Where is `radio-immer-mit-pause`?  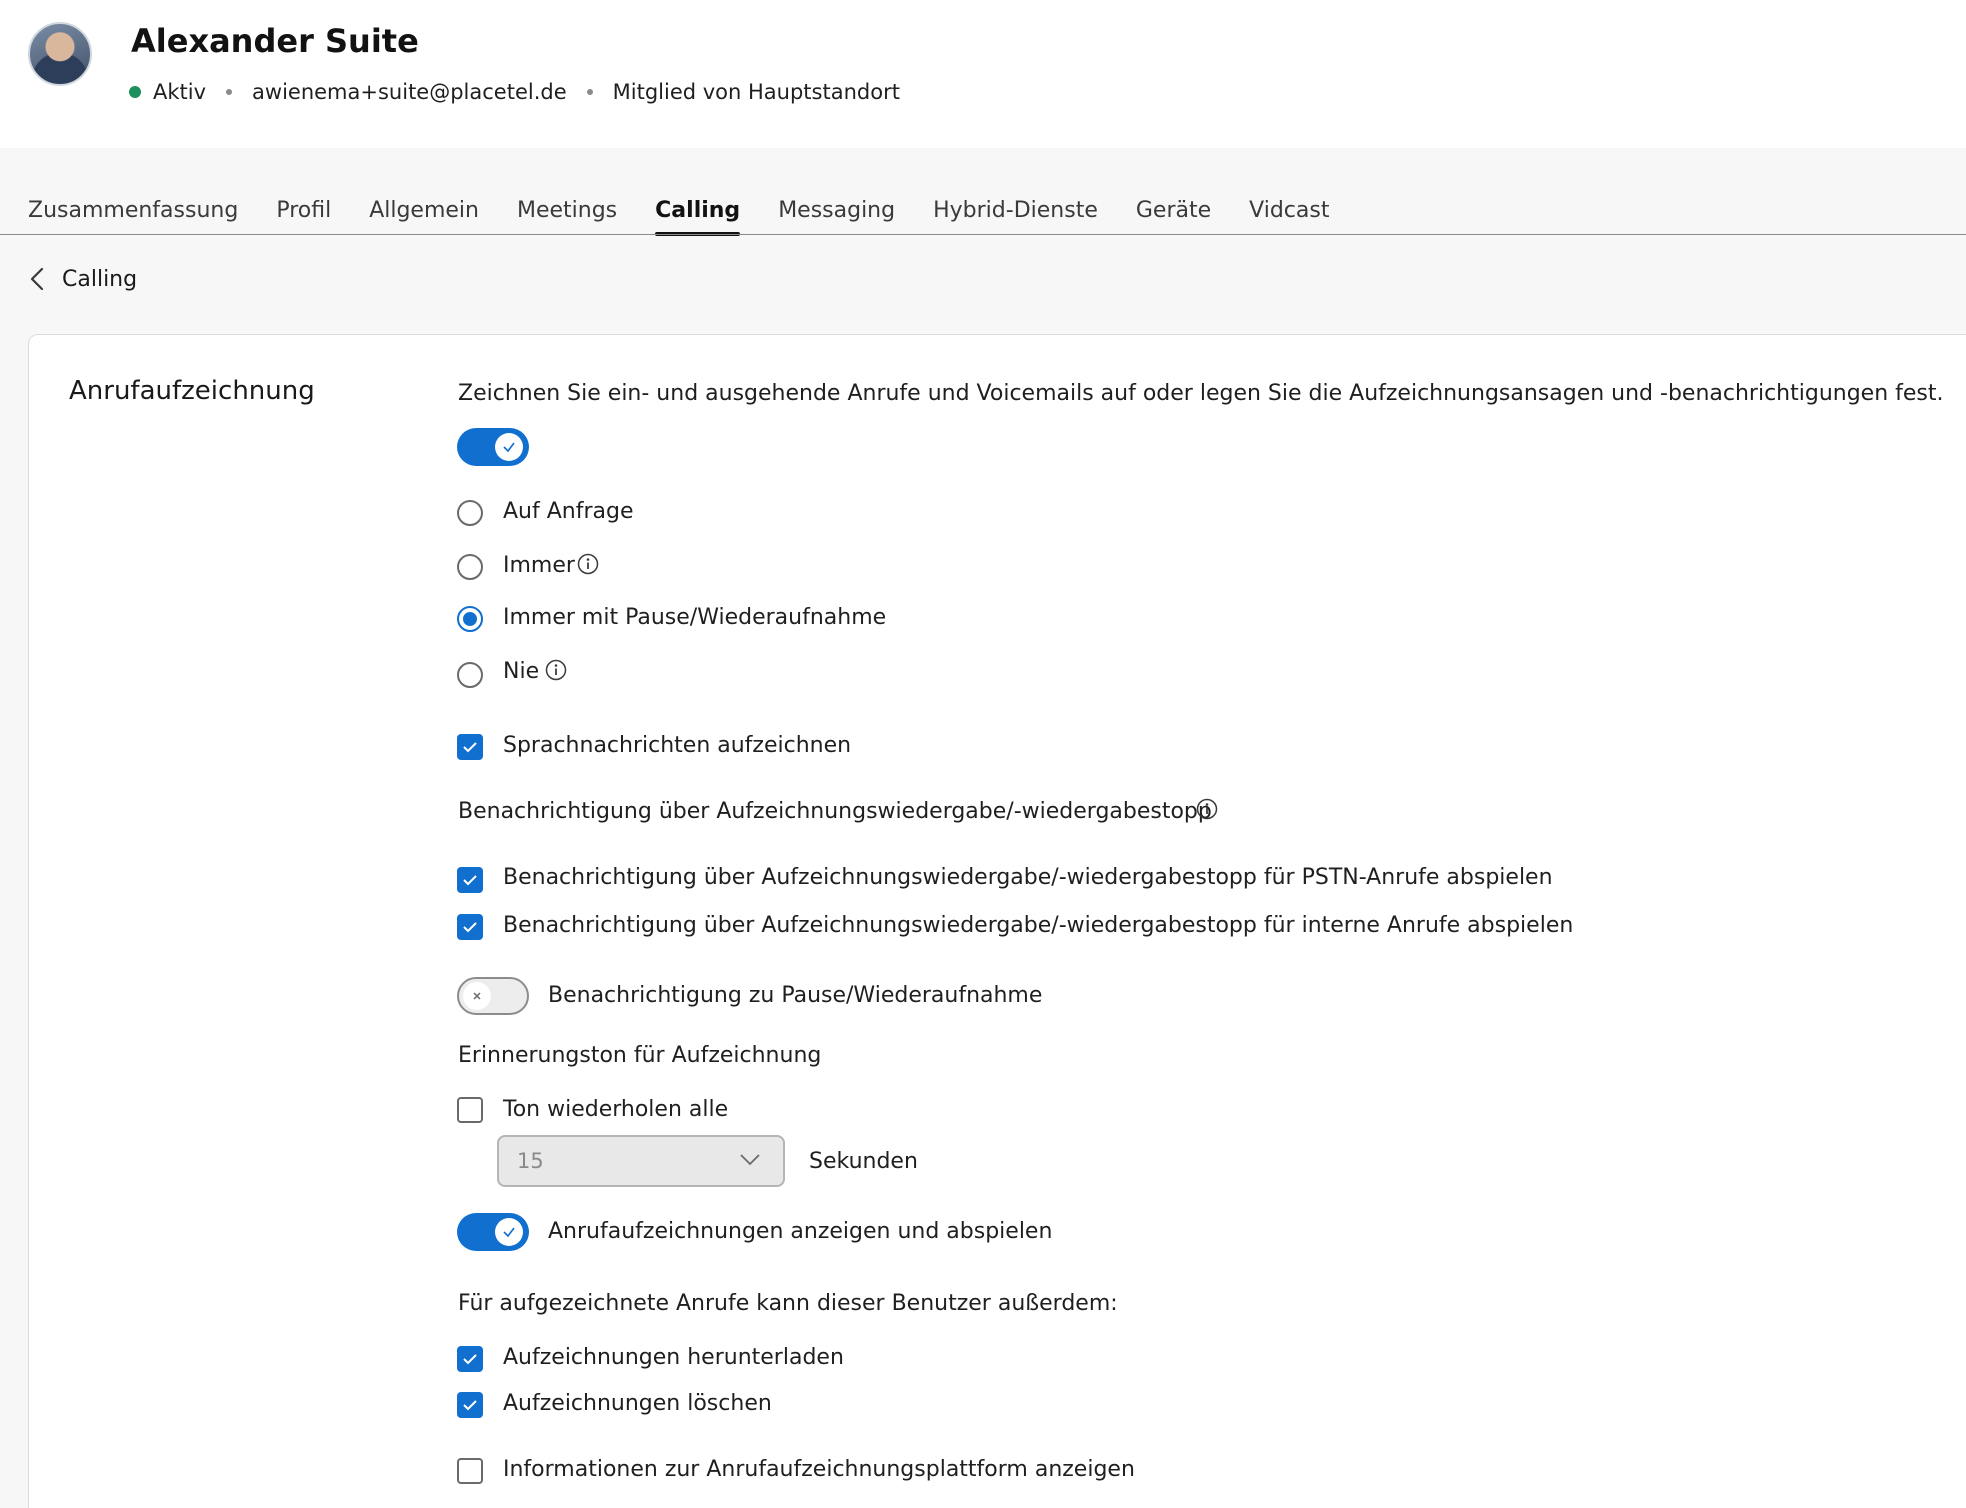 radio-immer-mit-pause is located at coordinates (470, 619).